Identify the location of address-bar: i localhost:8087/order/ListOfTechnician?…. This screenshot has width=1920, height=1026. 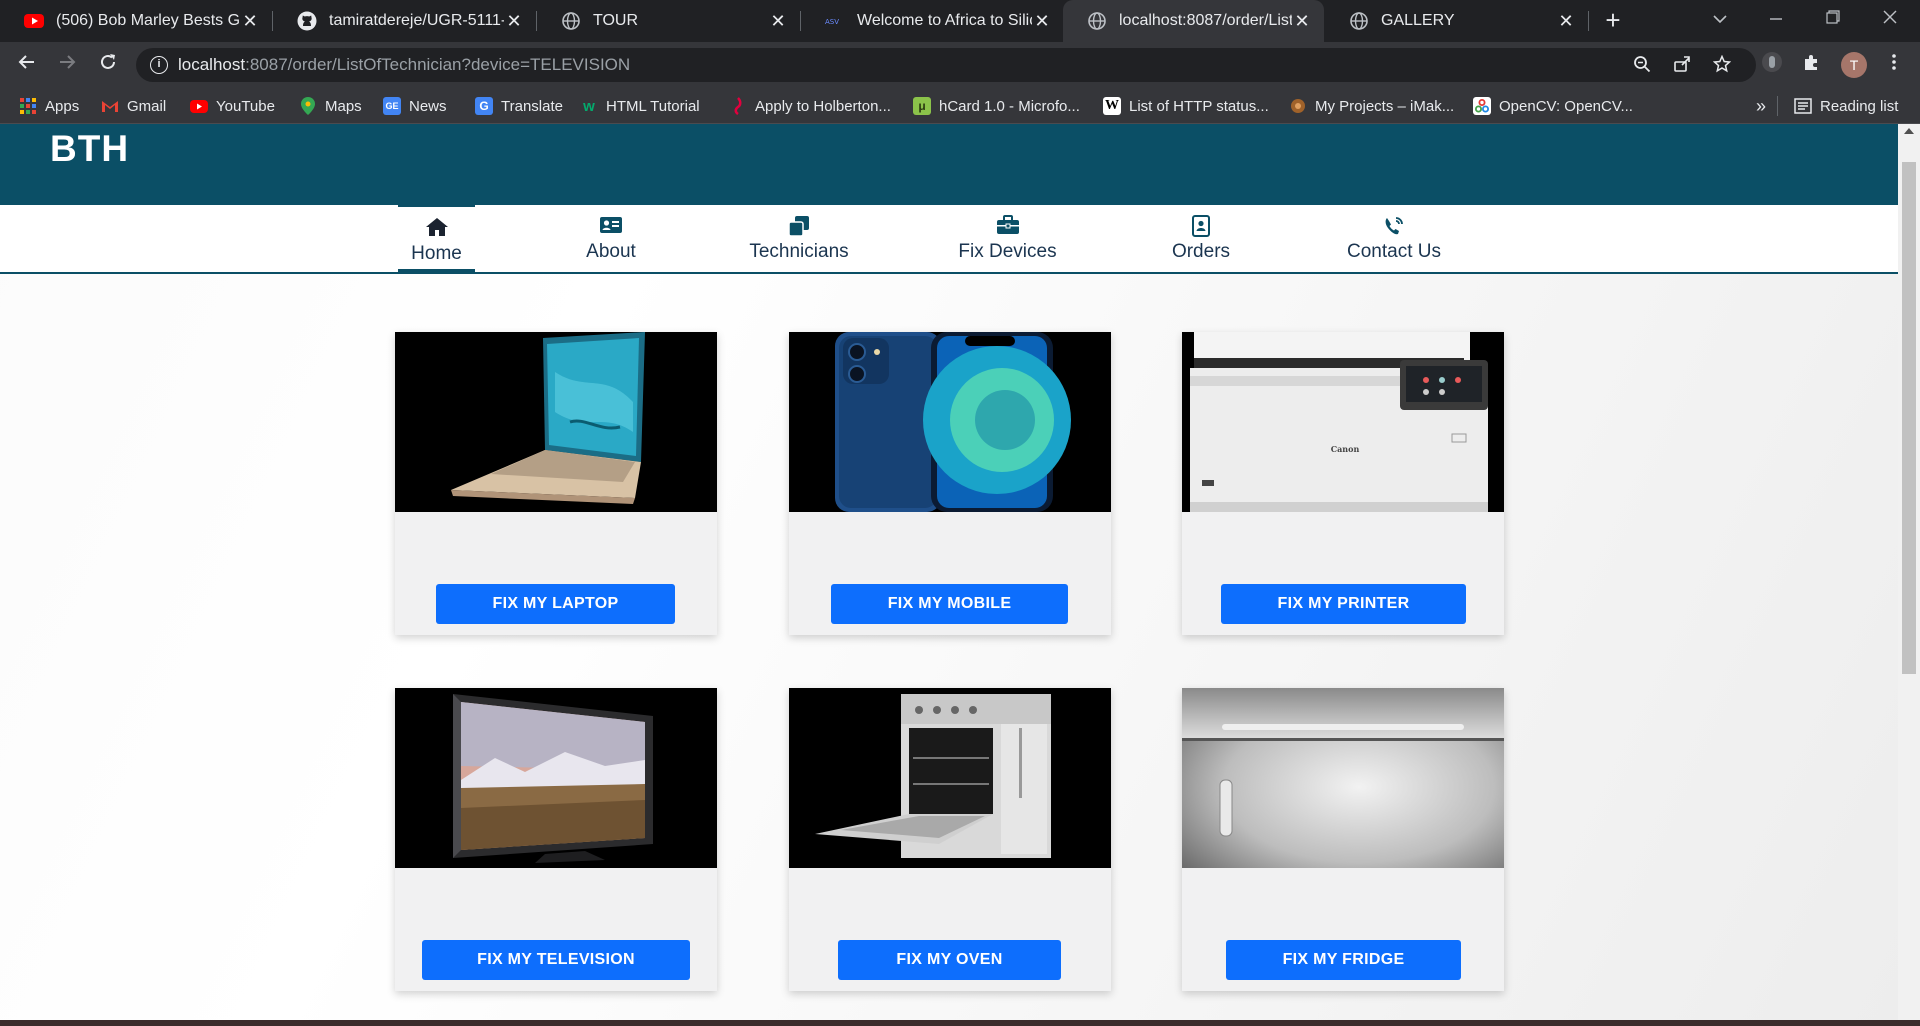
(946, 65).